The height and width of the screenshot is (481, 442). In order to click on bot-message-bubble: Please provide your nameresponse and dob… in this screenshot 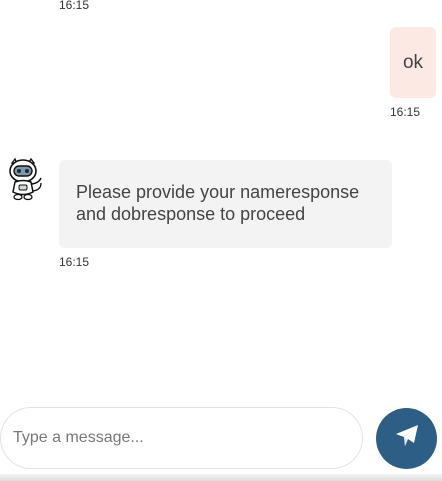, I will do `click(225, 204)`.